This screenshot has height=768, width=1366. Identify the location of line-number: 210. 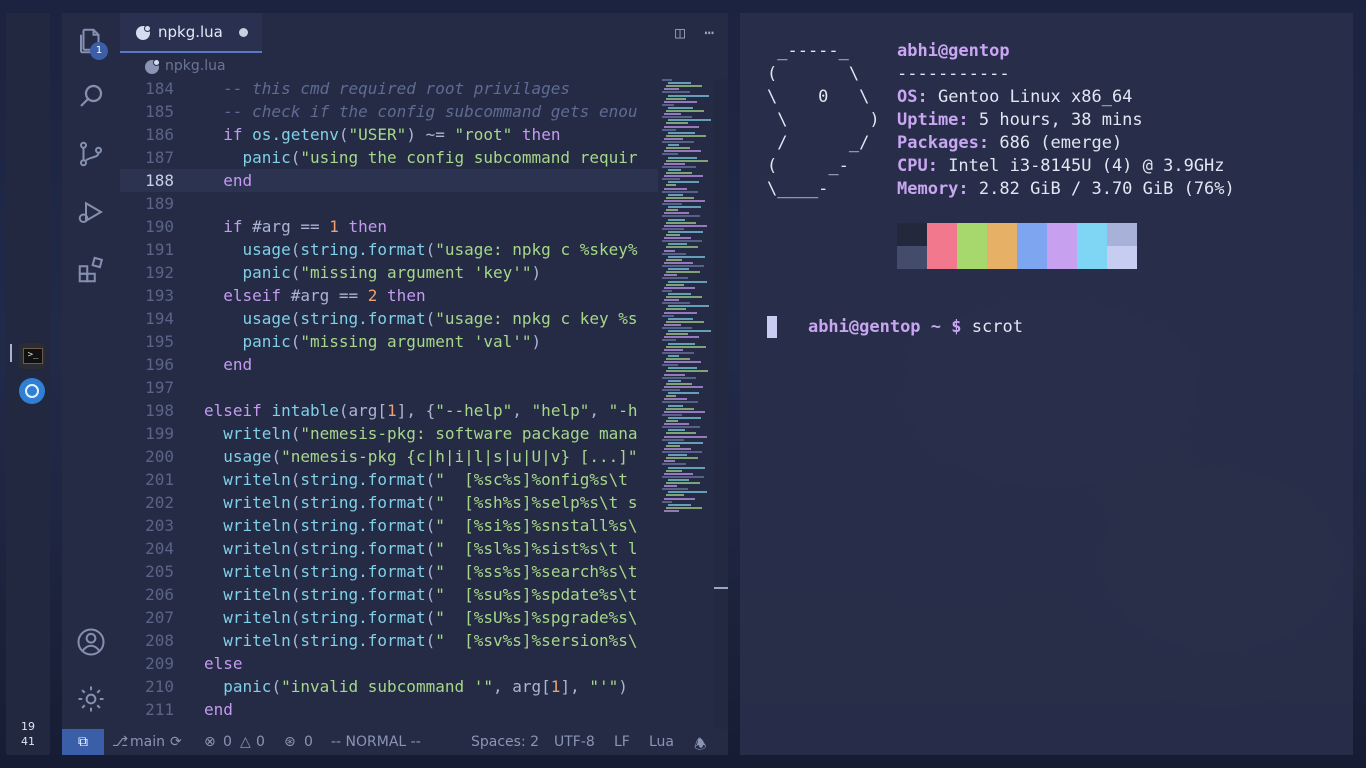
(159, 686).